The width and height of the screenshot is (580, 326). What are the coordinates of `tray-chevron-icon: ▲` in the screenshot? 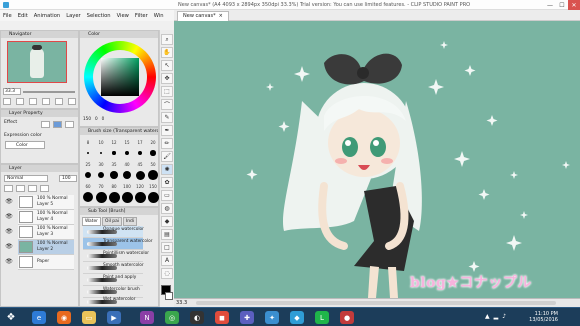 It's located at (487, 316).